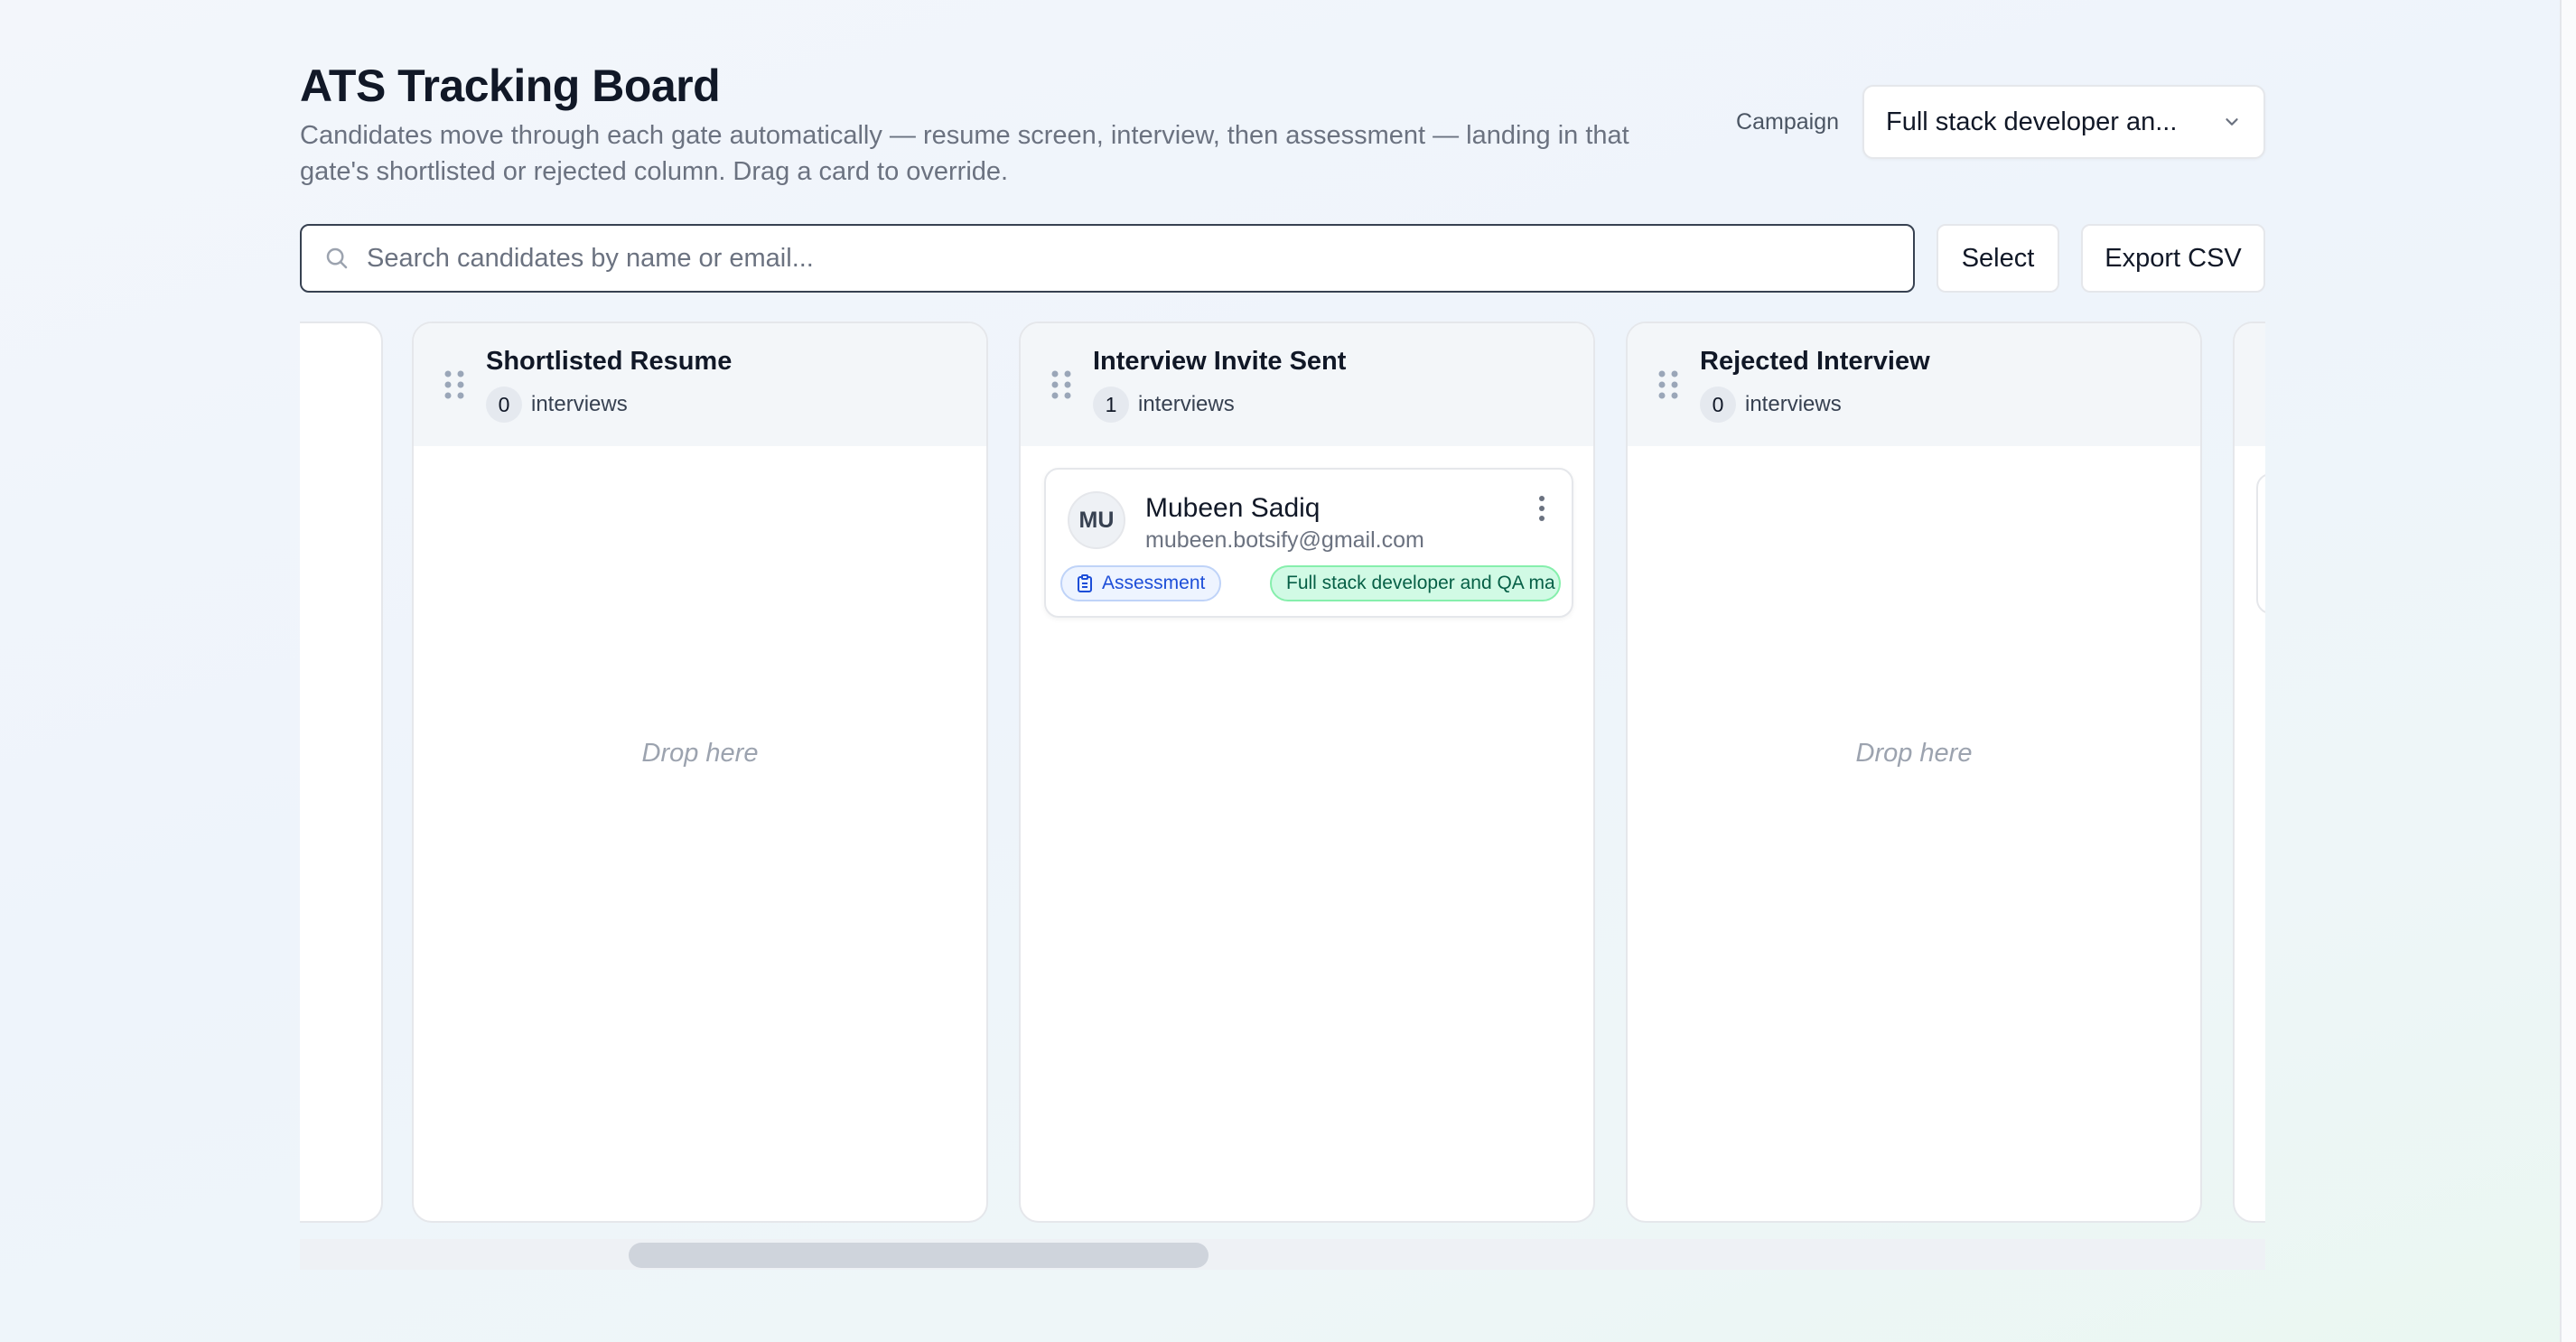 Image resolution: width=2576 pixels, height=1342 pixels. Describe the element at coordinates (609, 384) in the screenshot. I see `column-heading: Shortlisted Resume 0 interviews` at that location.